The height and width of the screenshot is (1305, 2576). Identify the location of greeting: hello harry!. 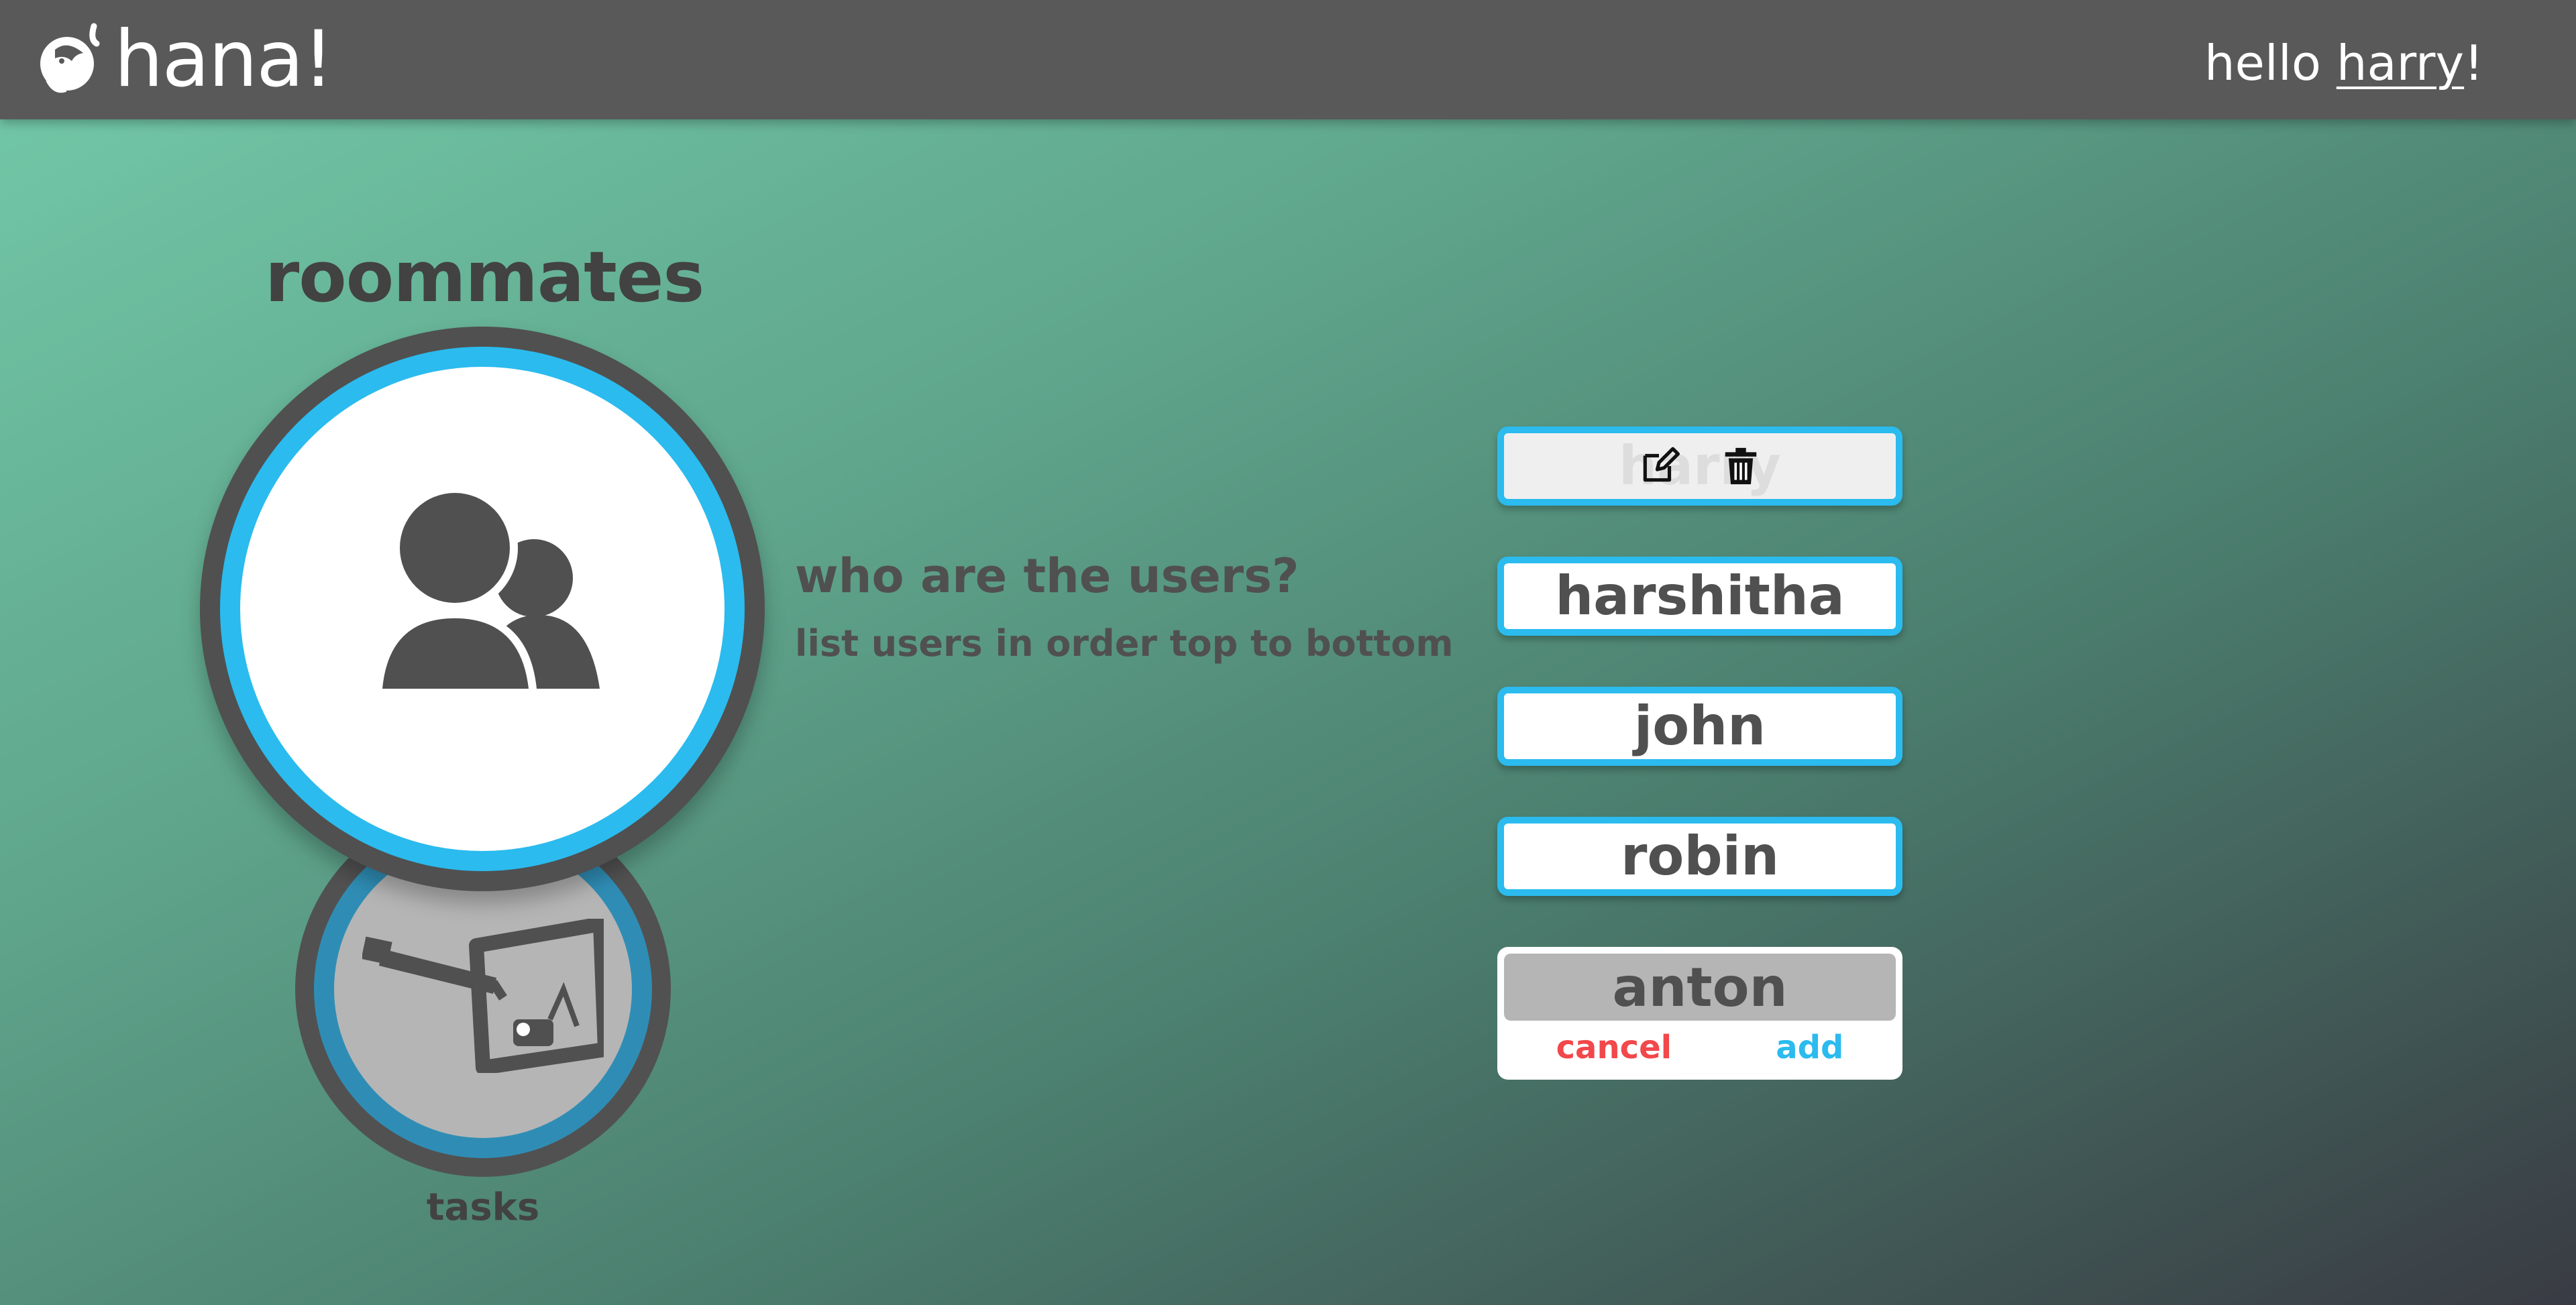
(2343, 63).